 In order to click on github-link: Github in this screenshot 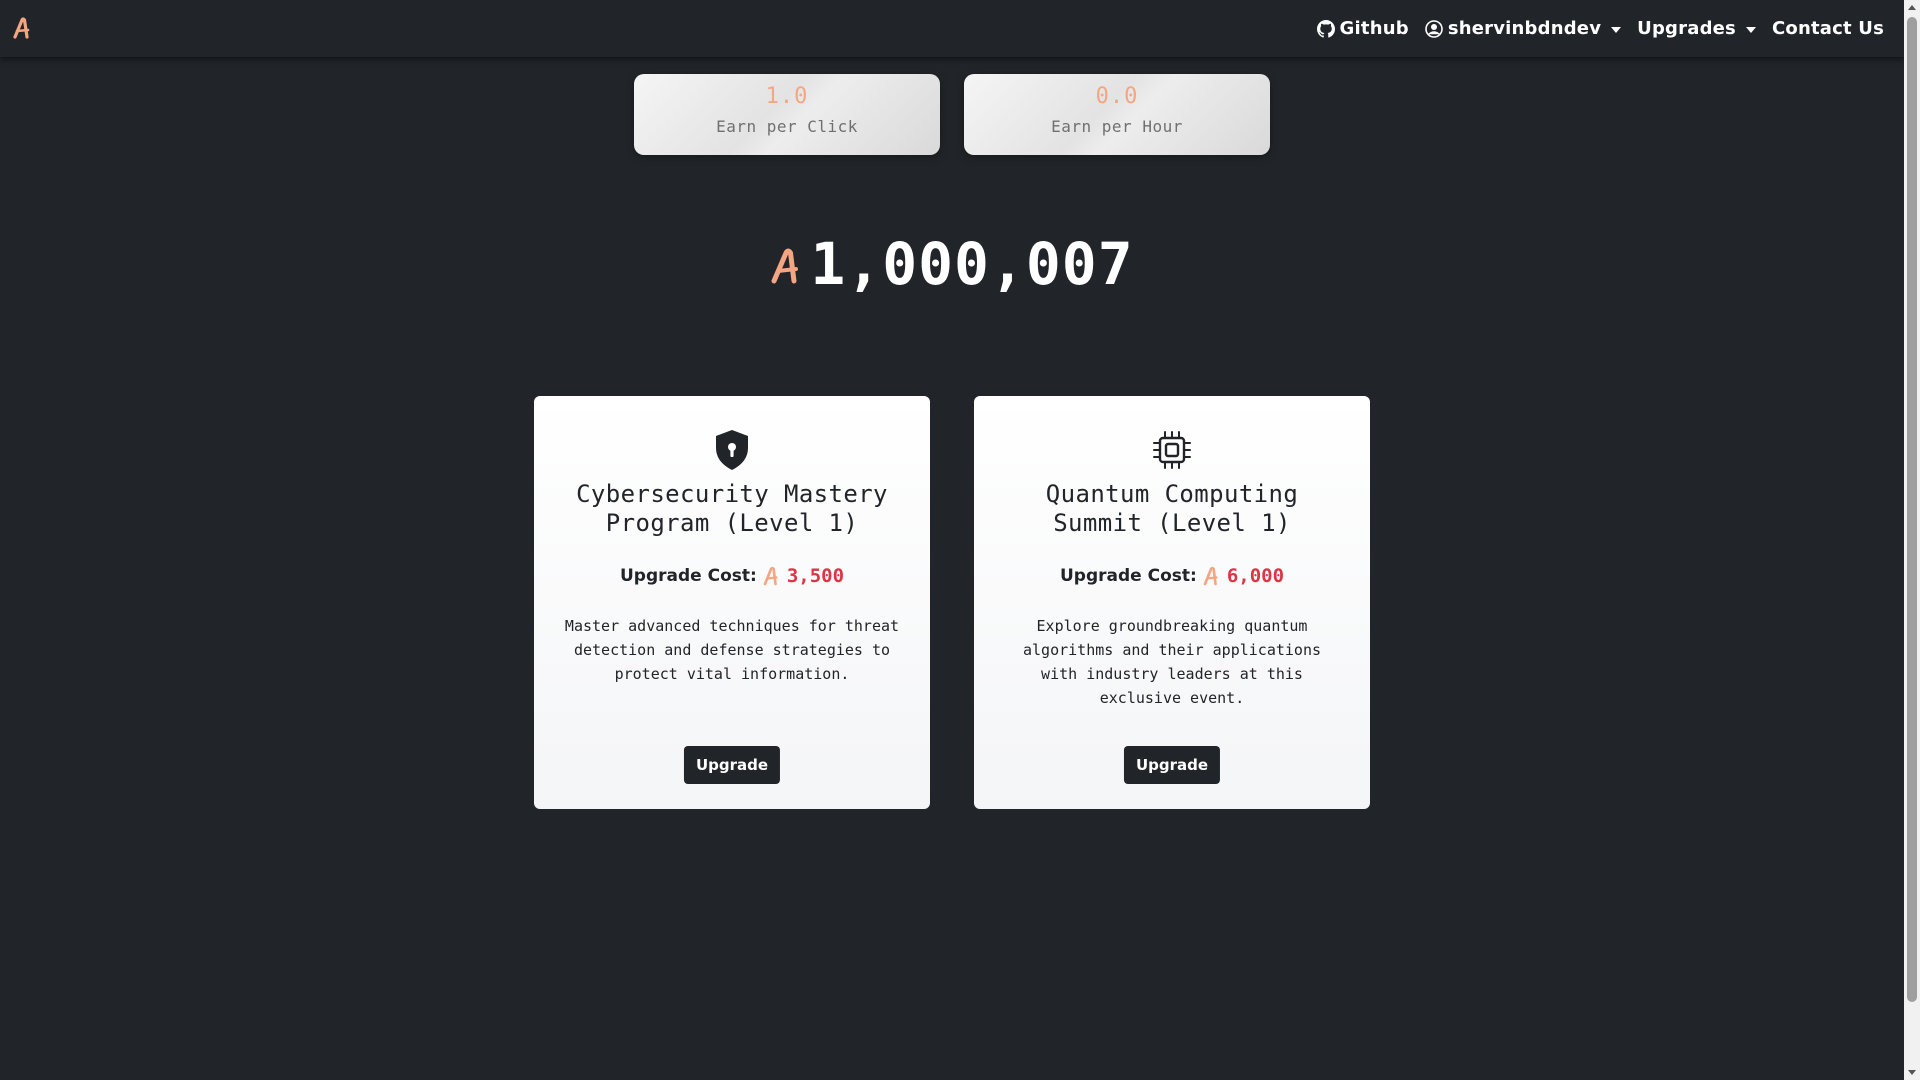, I will do `click(1362, 28)`.